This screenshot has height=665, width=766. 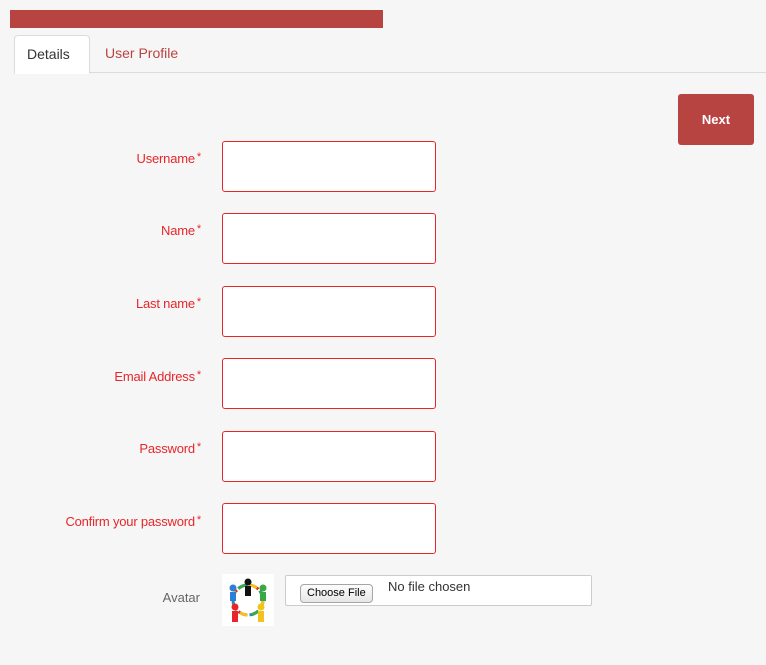 What do you see at coordinates (181, 597) in the screenshot?
I see `avatar-label: Avatar` at bounding box center [181, 597].